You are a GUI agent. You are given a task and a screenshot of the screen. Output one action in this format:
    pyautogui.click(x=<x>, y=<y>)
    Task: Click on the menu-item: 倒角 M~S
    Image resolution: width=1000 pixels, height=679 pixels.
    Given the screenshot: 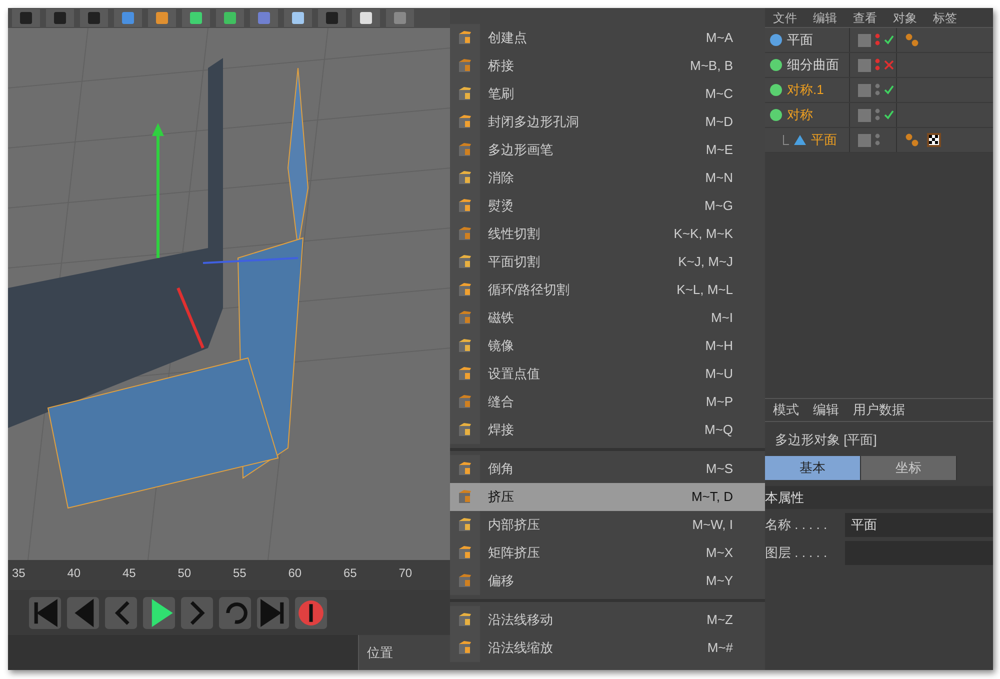 What is the action you would take?
    pyautogui.click(x=607, y=469)
    